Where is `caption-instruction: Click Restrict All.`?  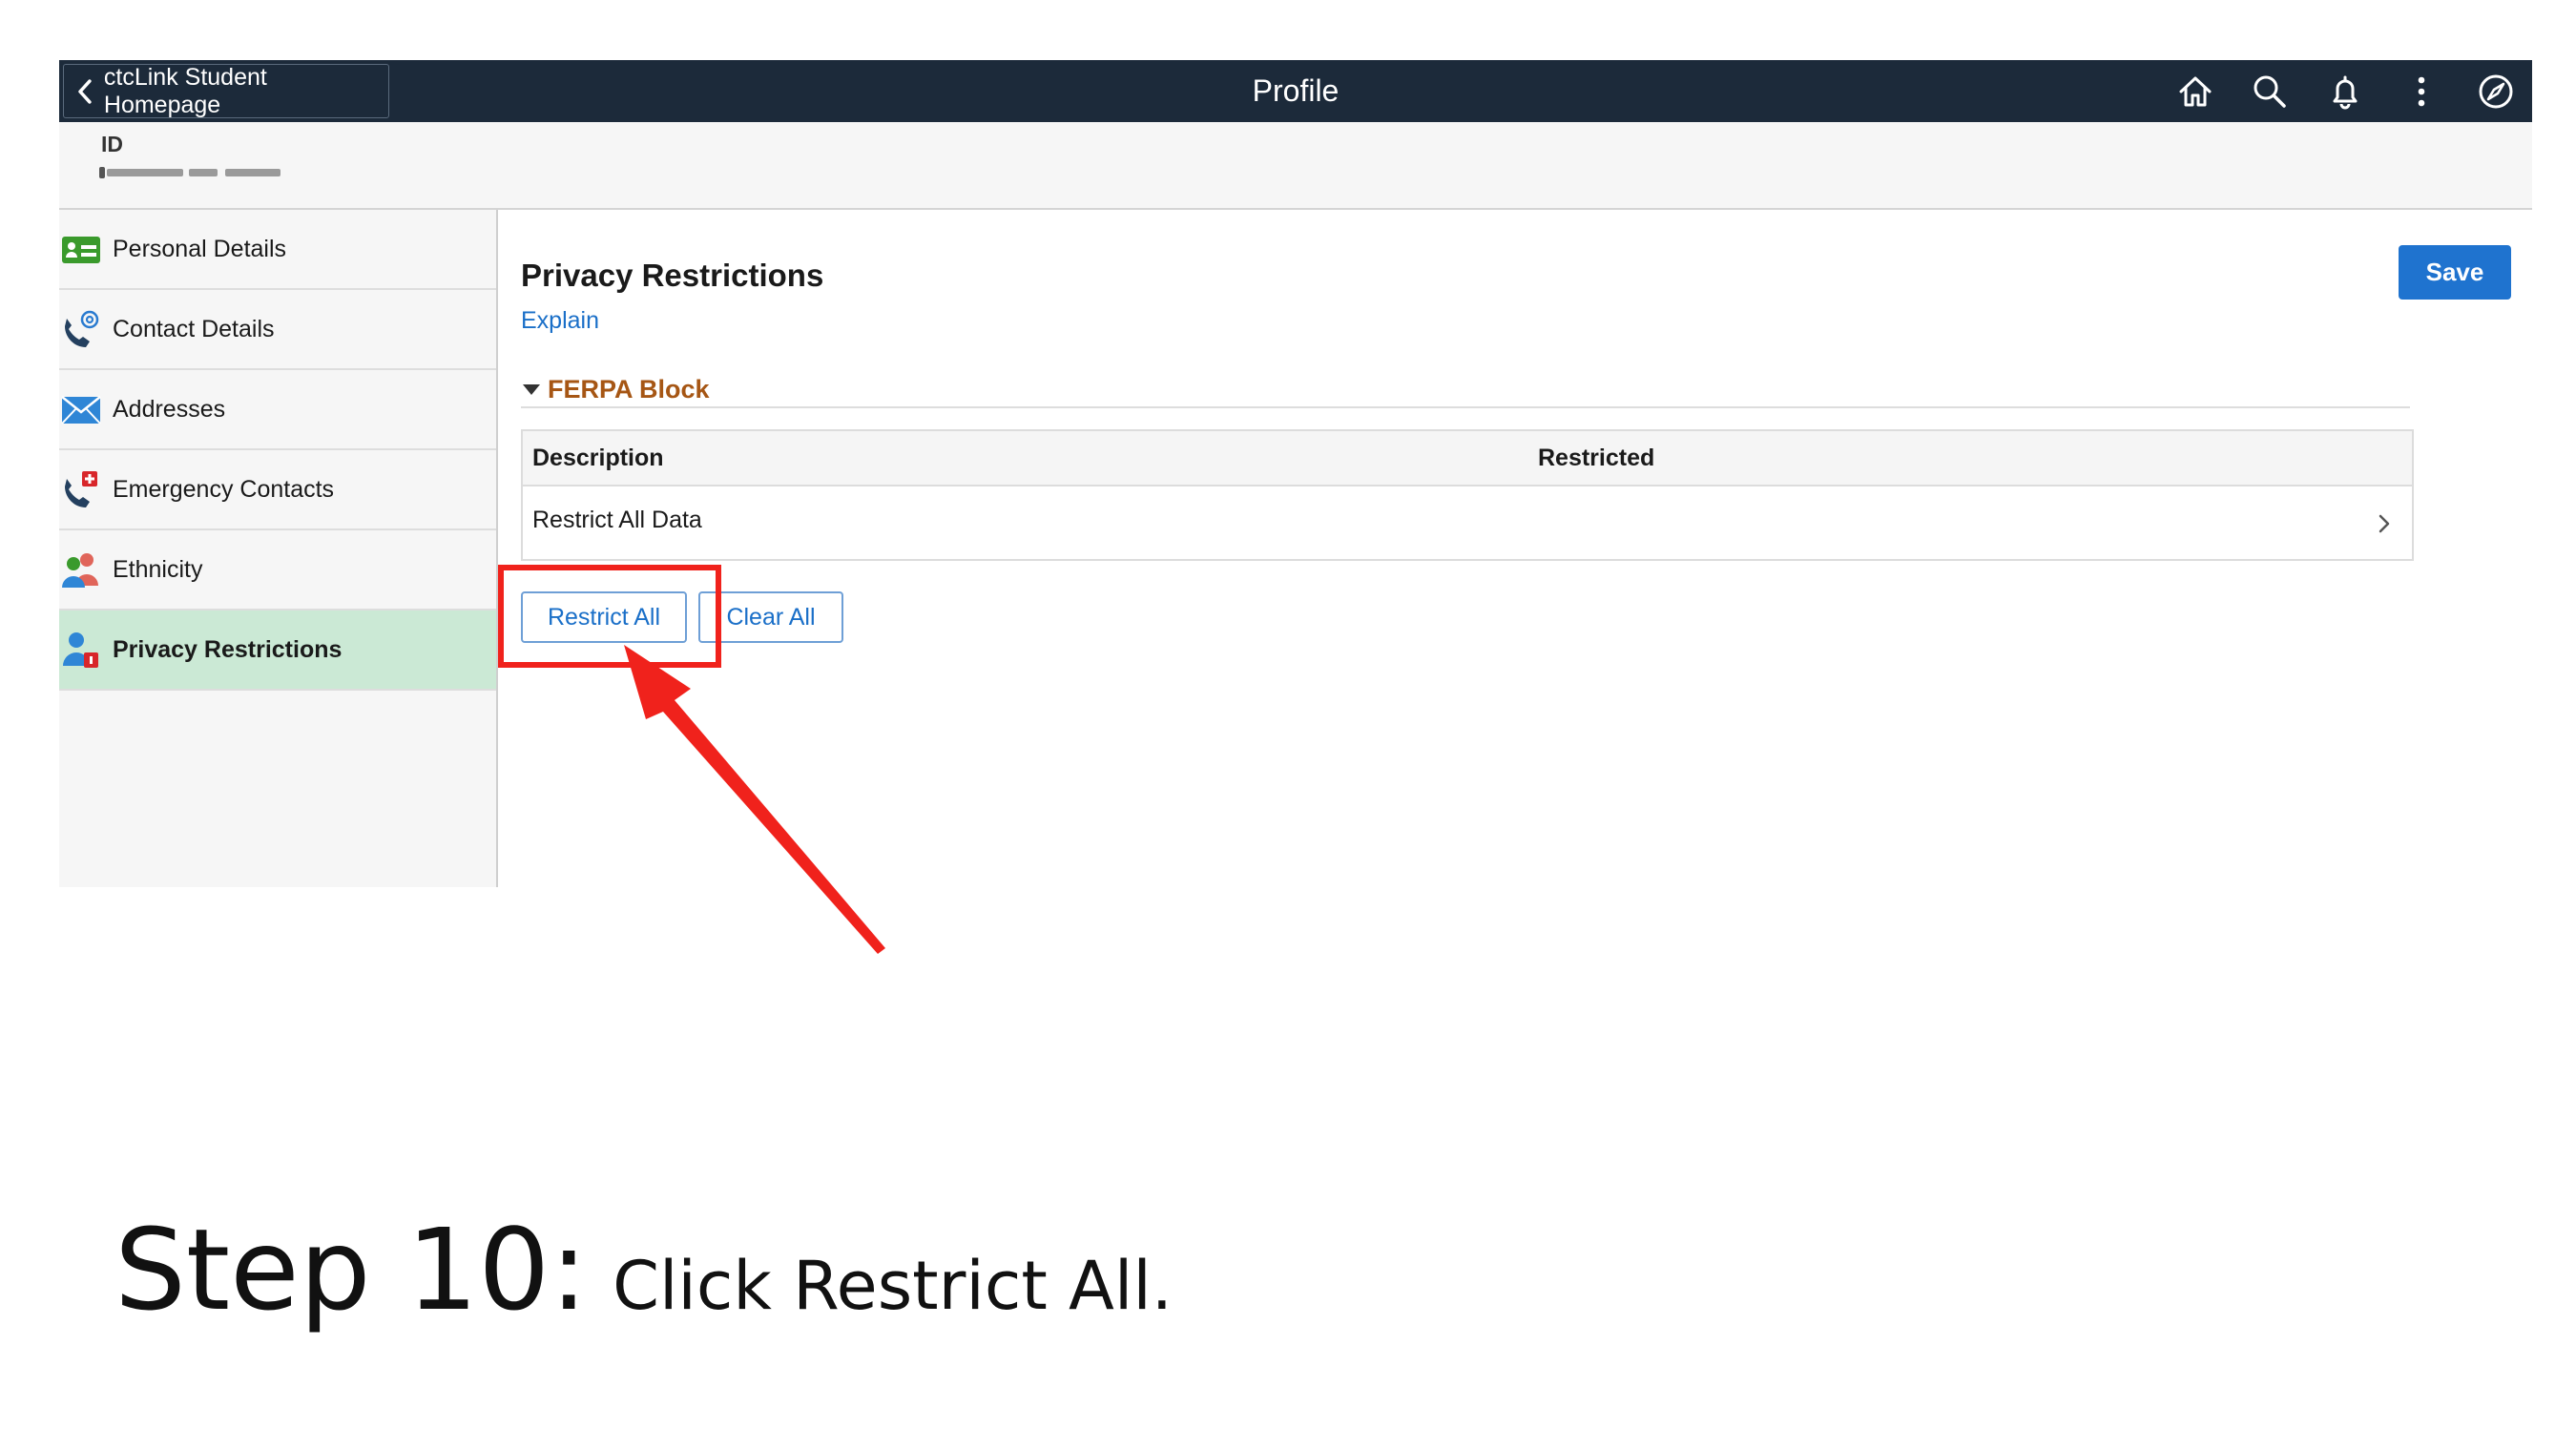
caption-instruction: Click Restrict All. is located at coordinates (893, 1286).